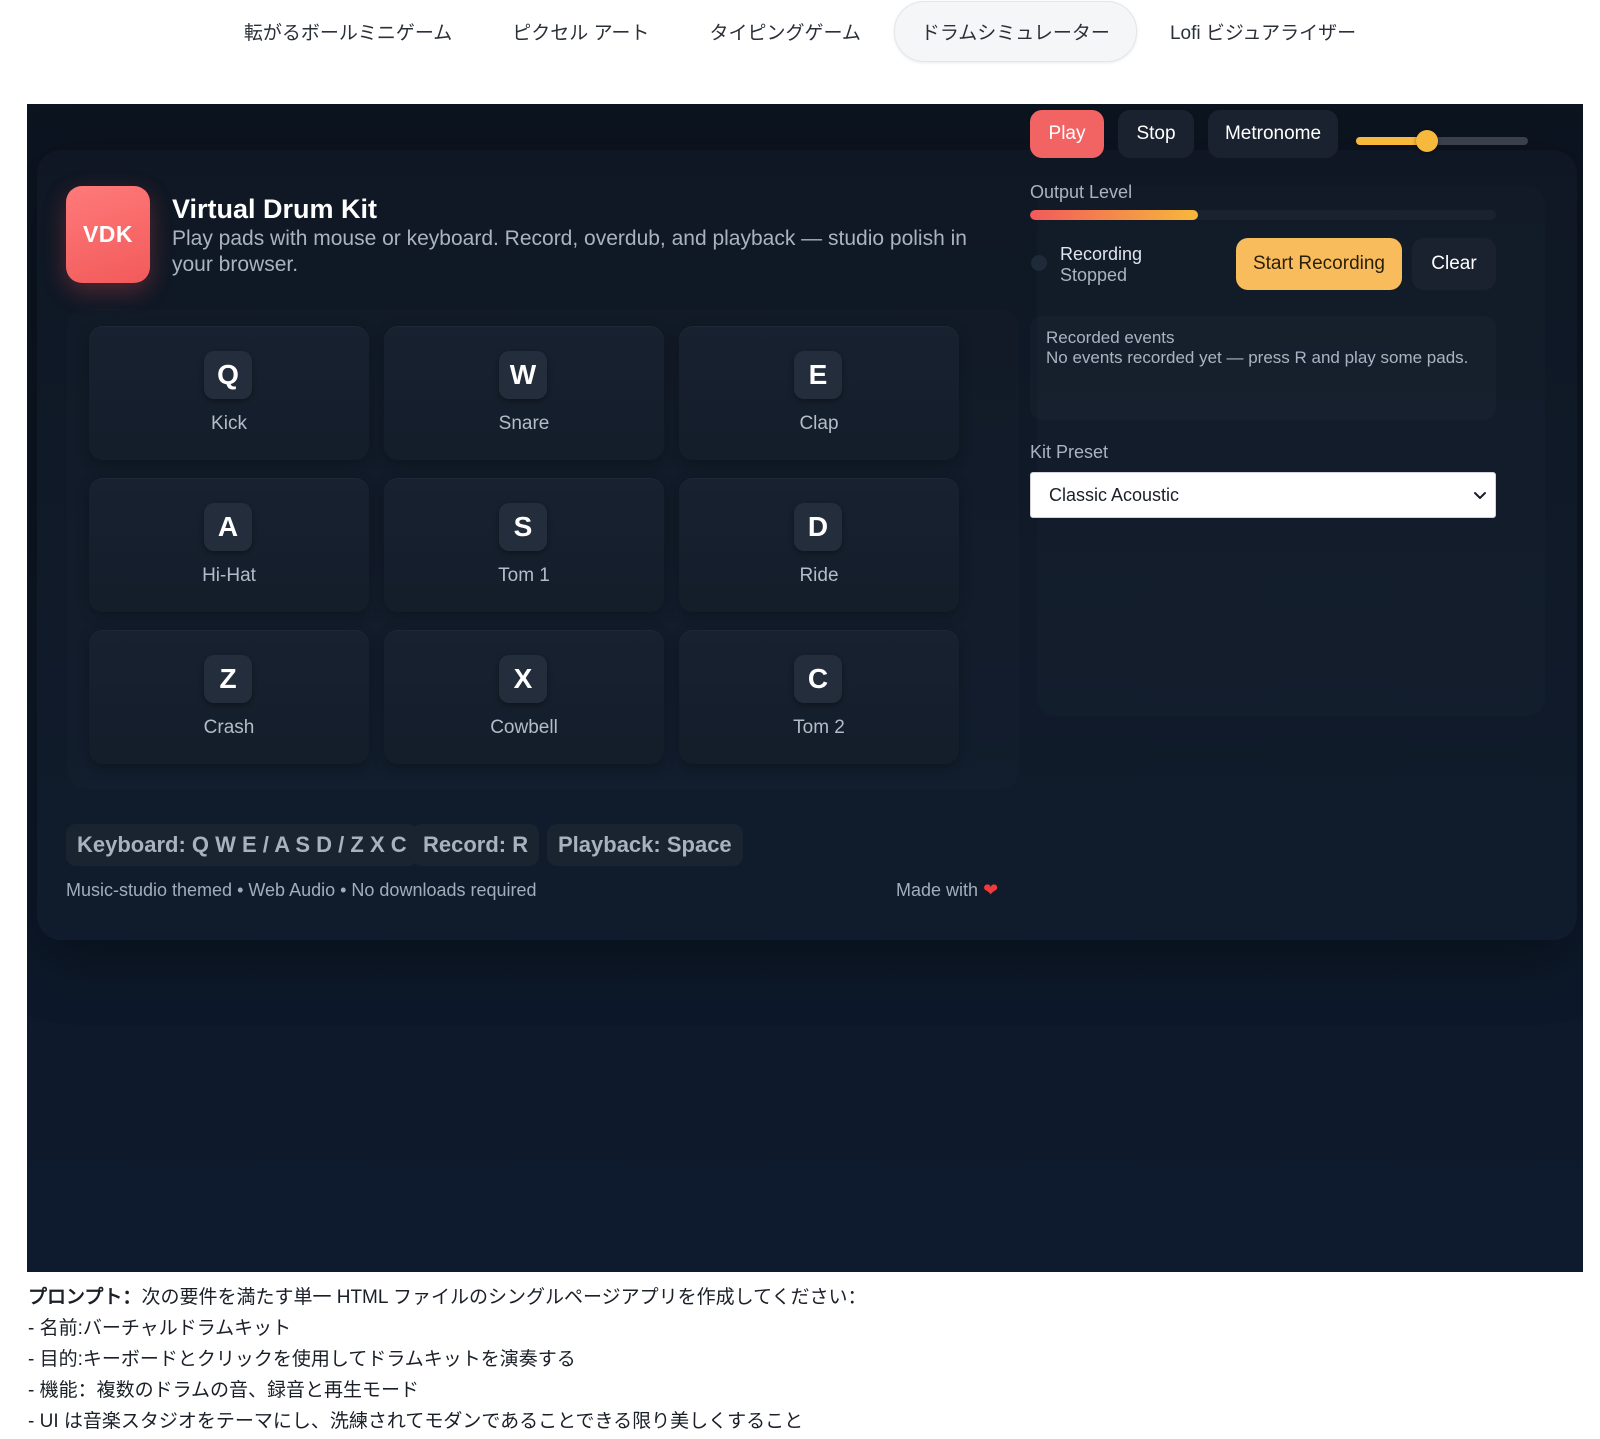 The image size is (1600, 1439). What do you see at coordinates (476, 845) in the screenshot?
I see `record-hint-chip: Record: R` at bounding box center [476, 845].